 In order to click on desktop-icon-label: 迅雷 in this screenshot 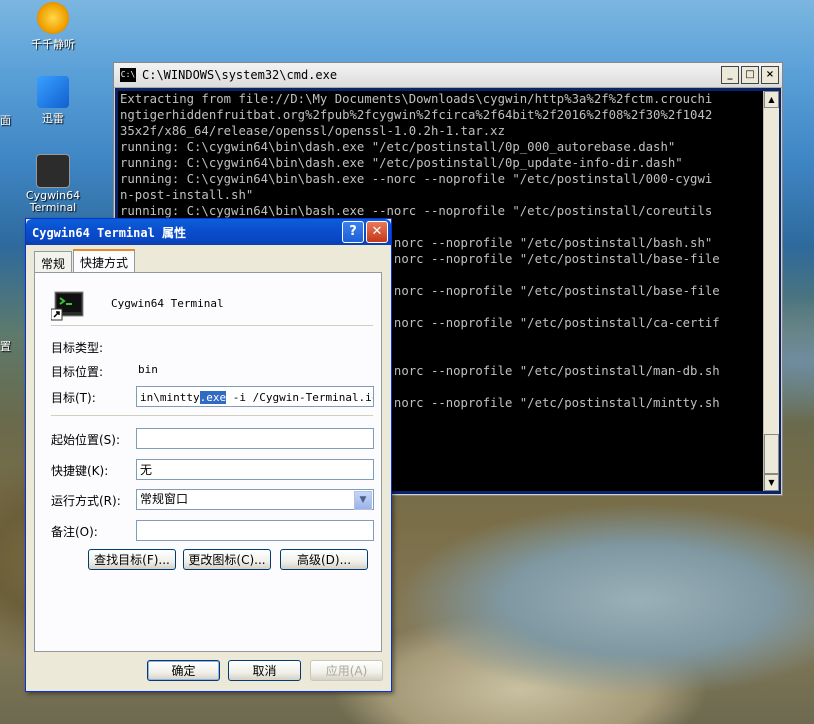, I will do `click(53, 118)`.